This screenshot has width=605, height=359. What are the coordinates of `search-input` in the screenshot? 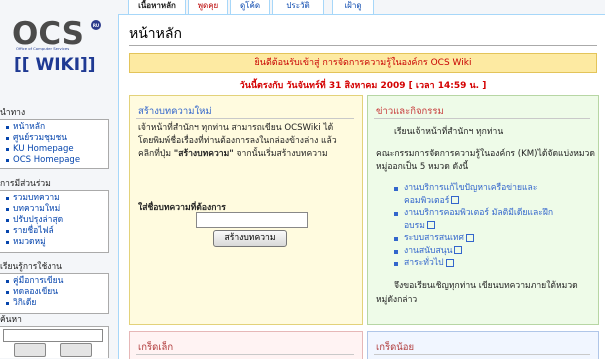 It's located at (53, 335).